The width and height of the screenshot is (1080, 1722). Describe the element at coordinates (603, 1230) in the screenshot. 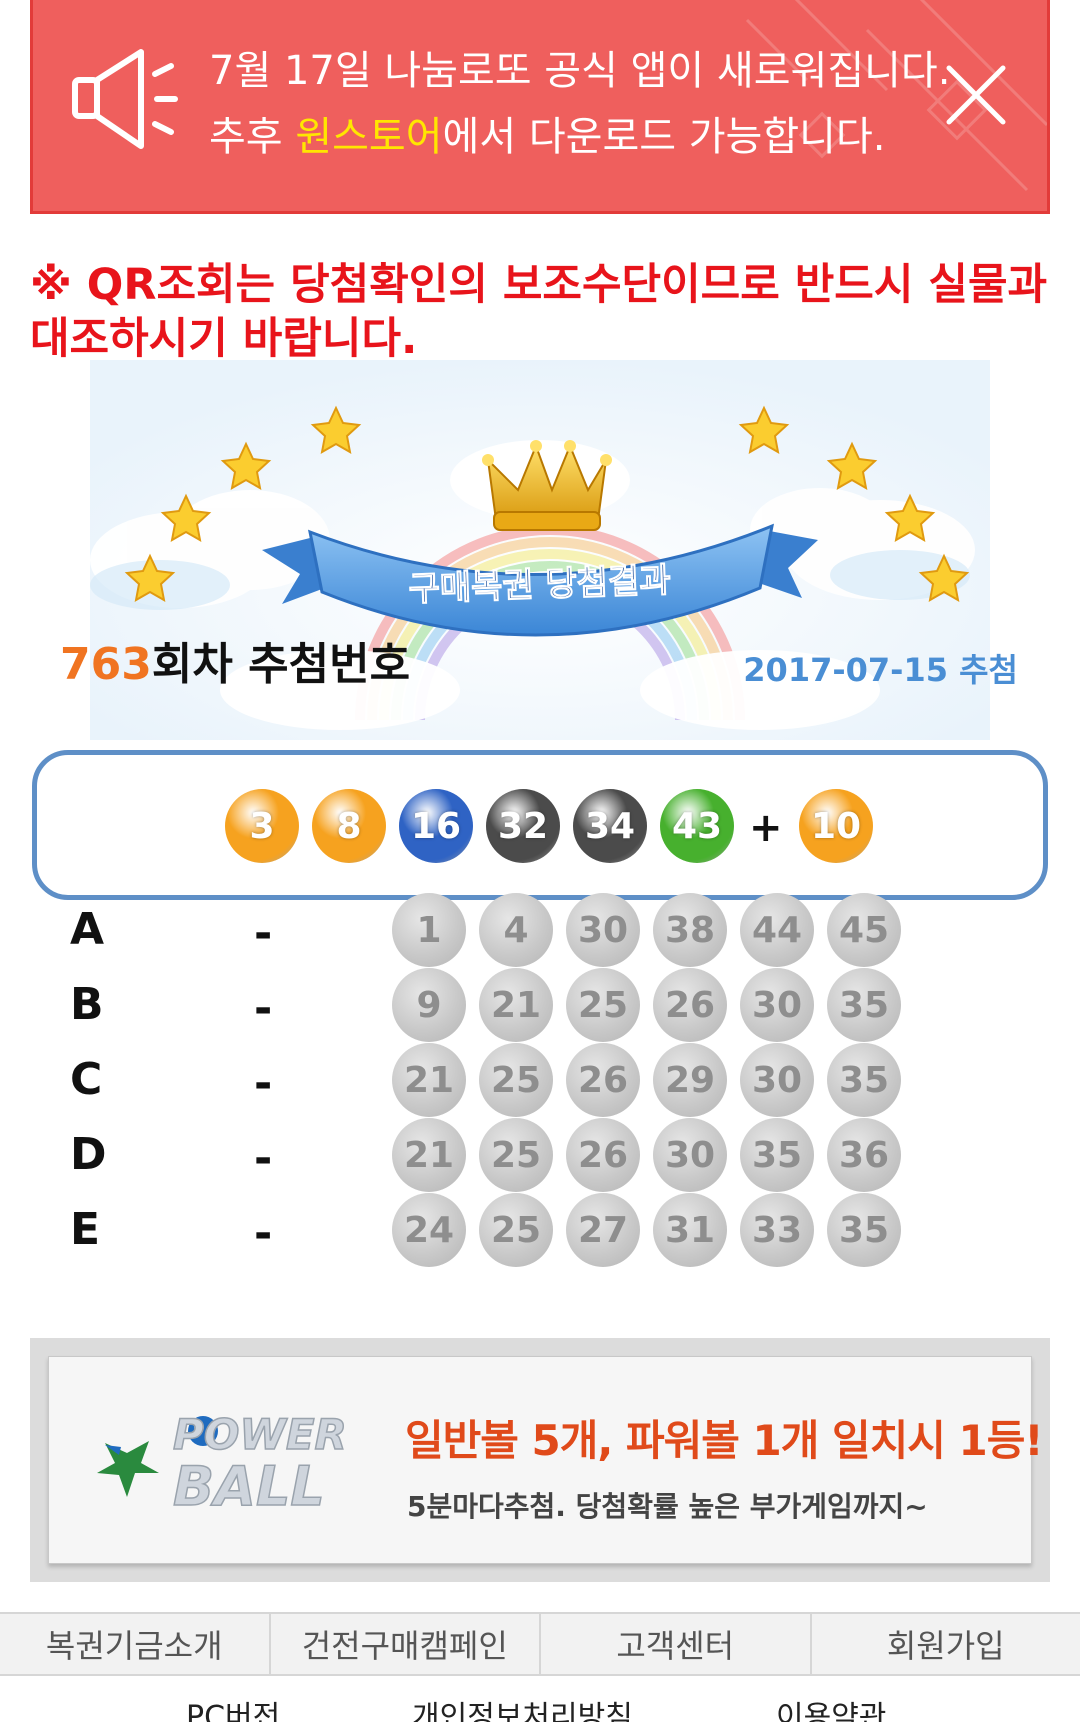

I see `purchased-ball: 27` at that location.